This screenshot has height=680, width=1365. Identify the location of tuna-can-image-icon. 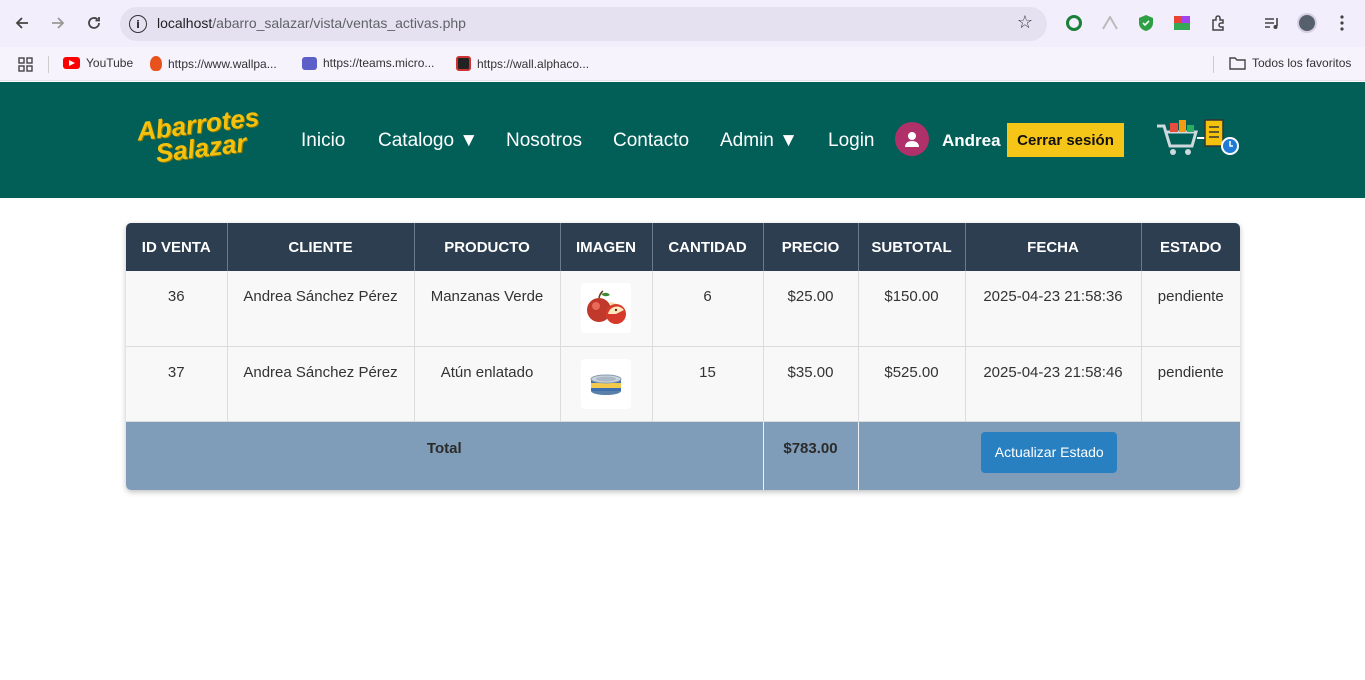
(606, 383).